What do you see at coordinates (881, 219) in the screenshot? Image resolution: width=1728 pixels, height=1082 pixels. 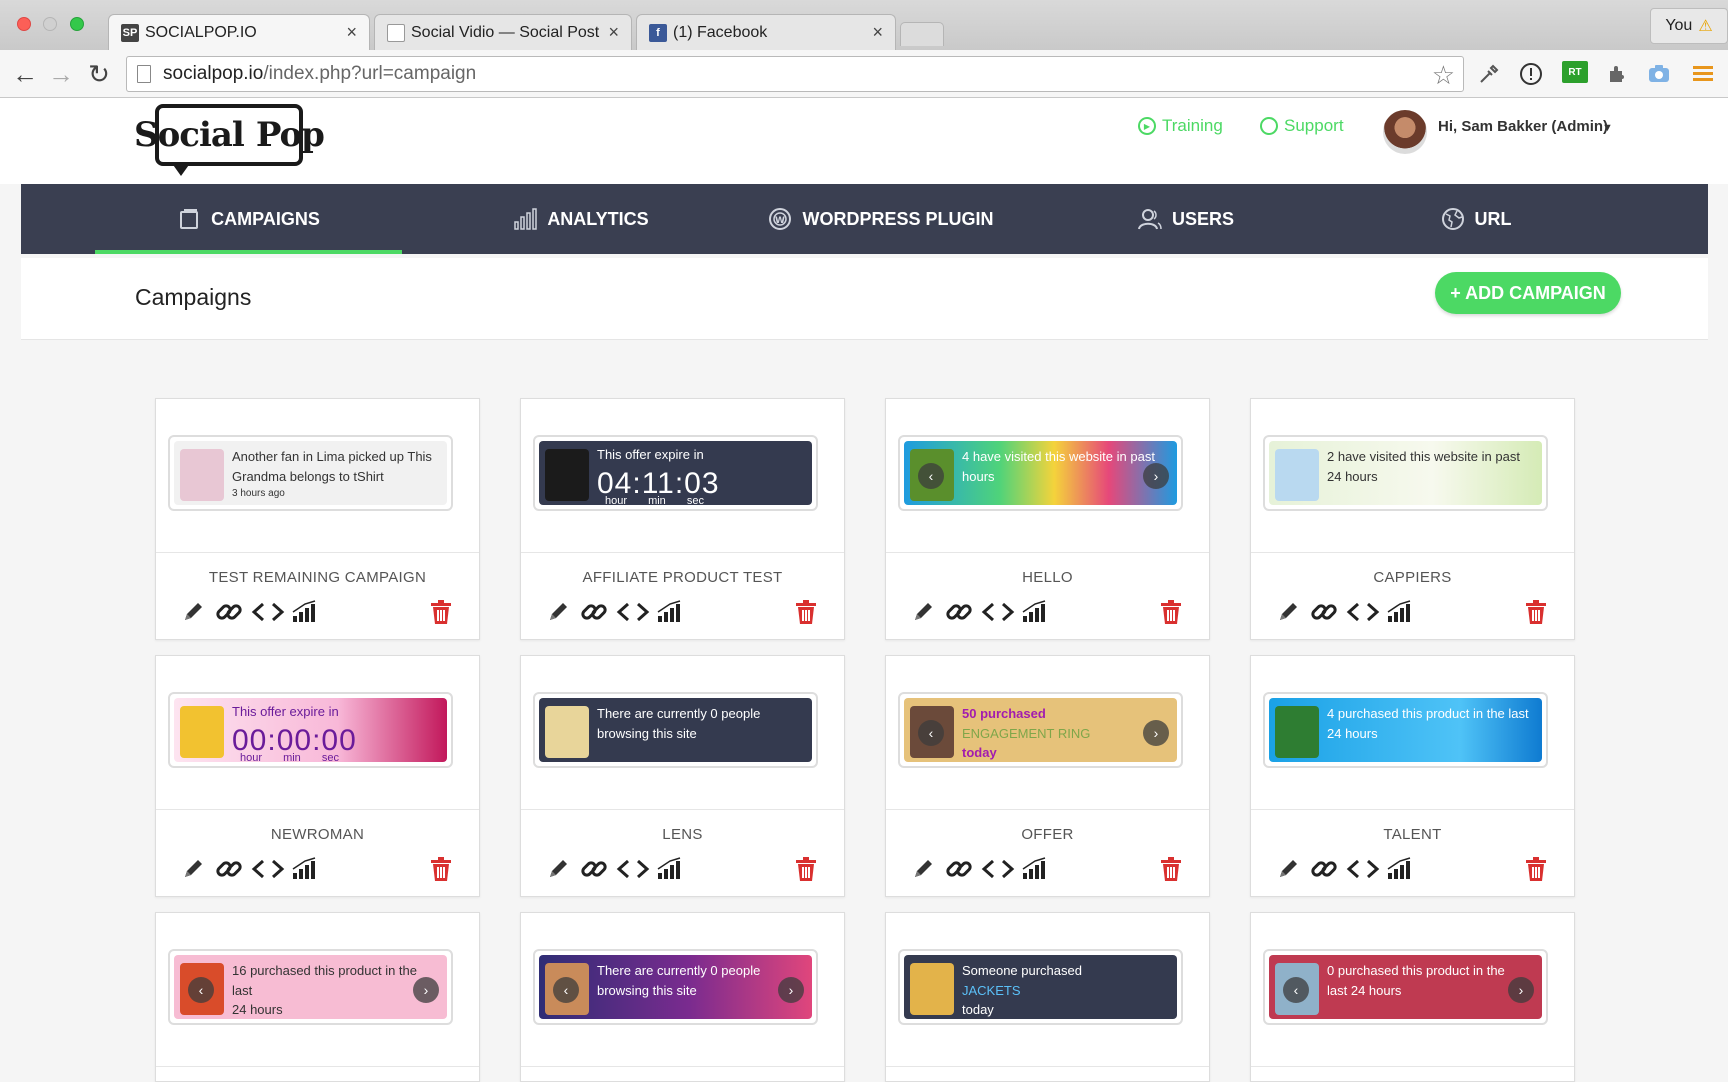 I see `nav-wordpress-plugin: W WORDPRESS PLUGIN` at bounding box center [881, 219].